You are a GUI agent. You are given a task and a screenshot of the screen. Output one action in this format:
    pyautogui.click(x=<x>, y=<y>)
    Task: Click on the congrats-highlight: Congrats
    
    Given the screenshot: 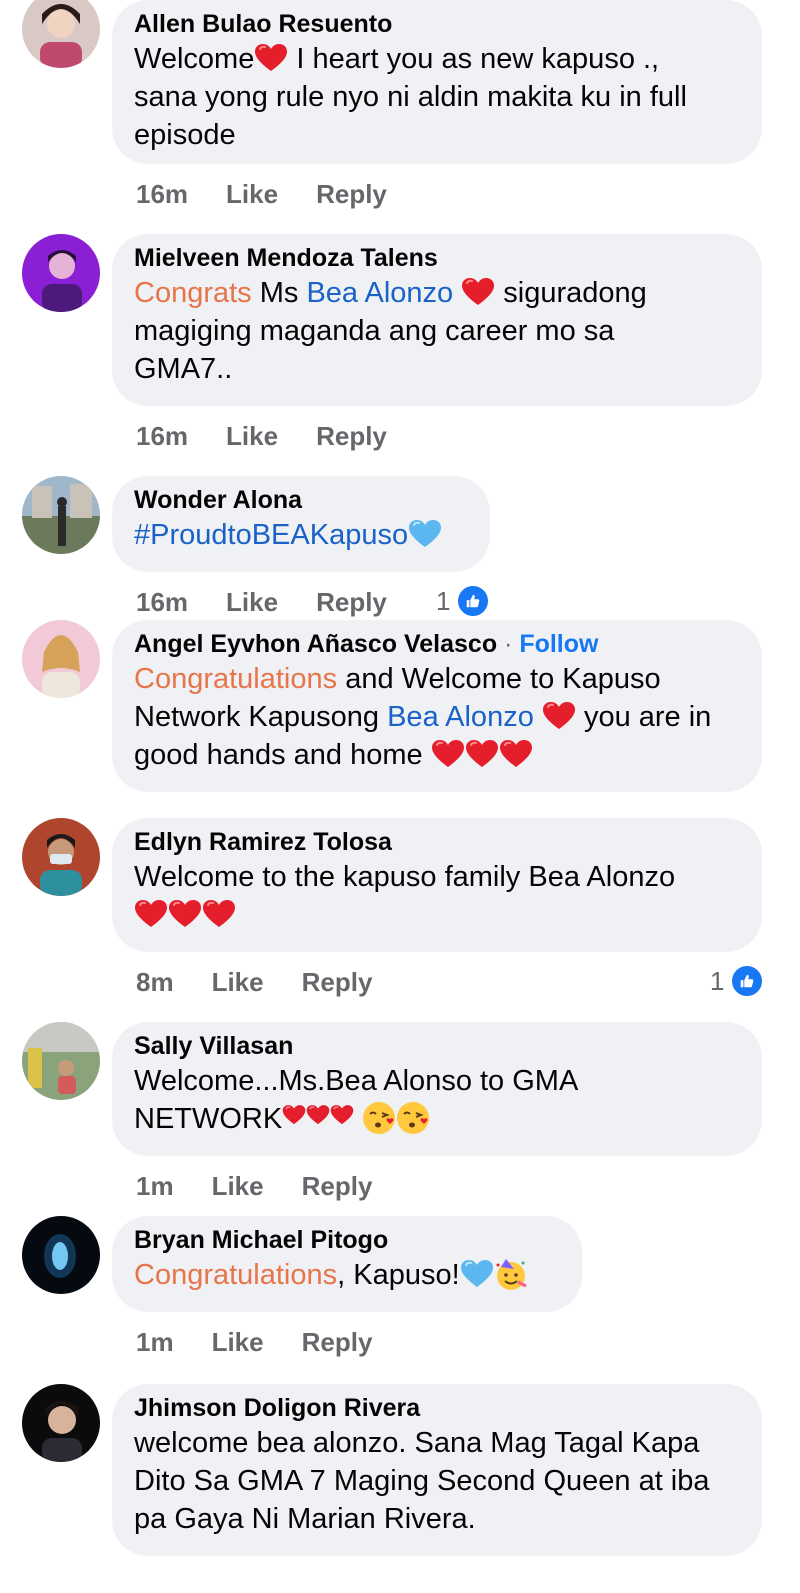 What is the action you would take?
    pyautogui.click(x=193, y=293)
    